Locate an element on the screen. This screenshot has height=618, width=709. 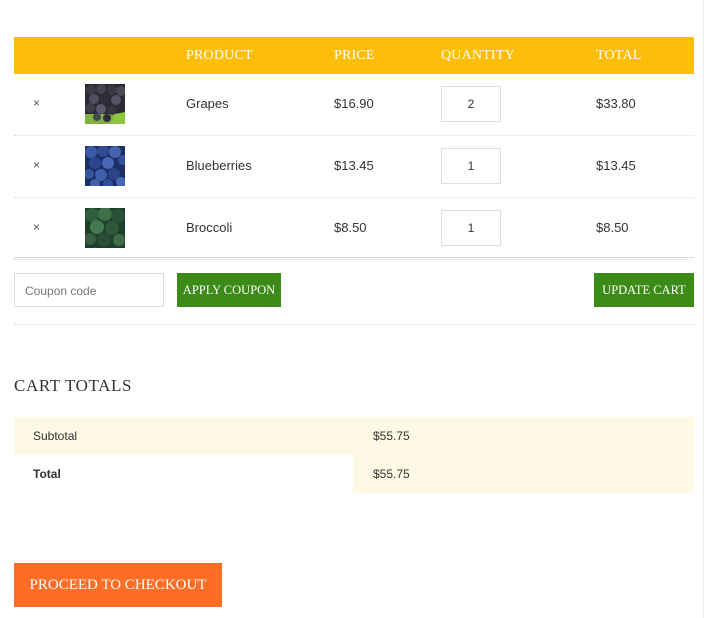
subtotal-label: Subtotal is located at coordinates (55, 436).